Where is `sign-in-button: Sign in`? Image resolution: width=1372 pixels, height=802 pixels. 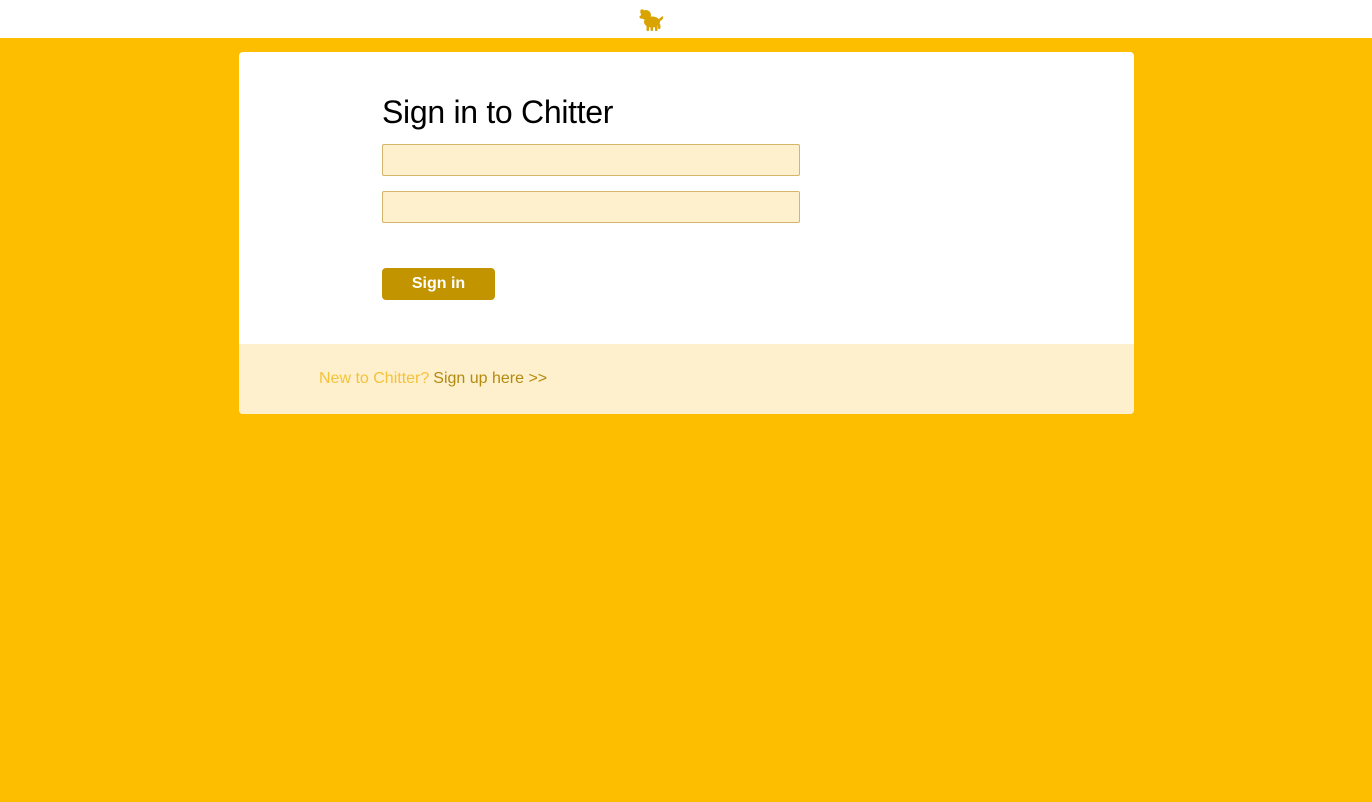
sign-in-button: Sign in is located at coordinates (438, 284).